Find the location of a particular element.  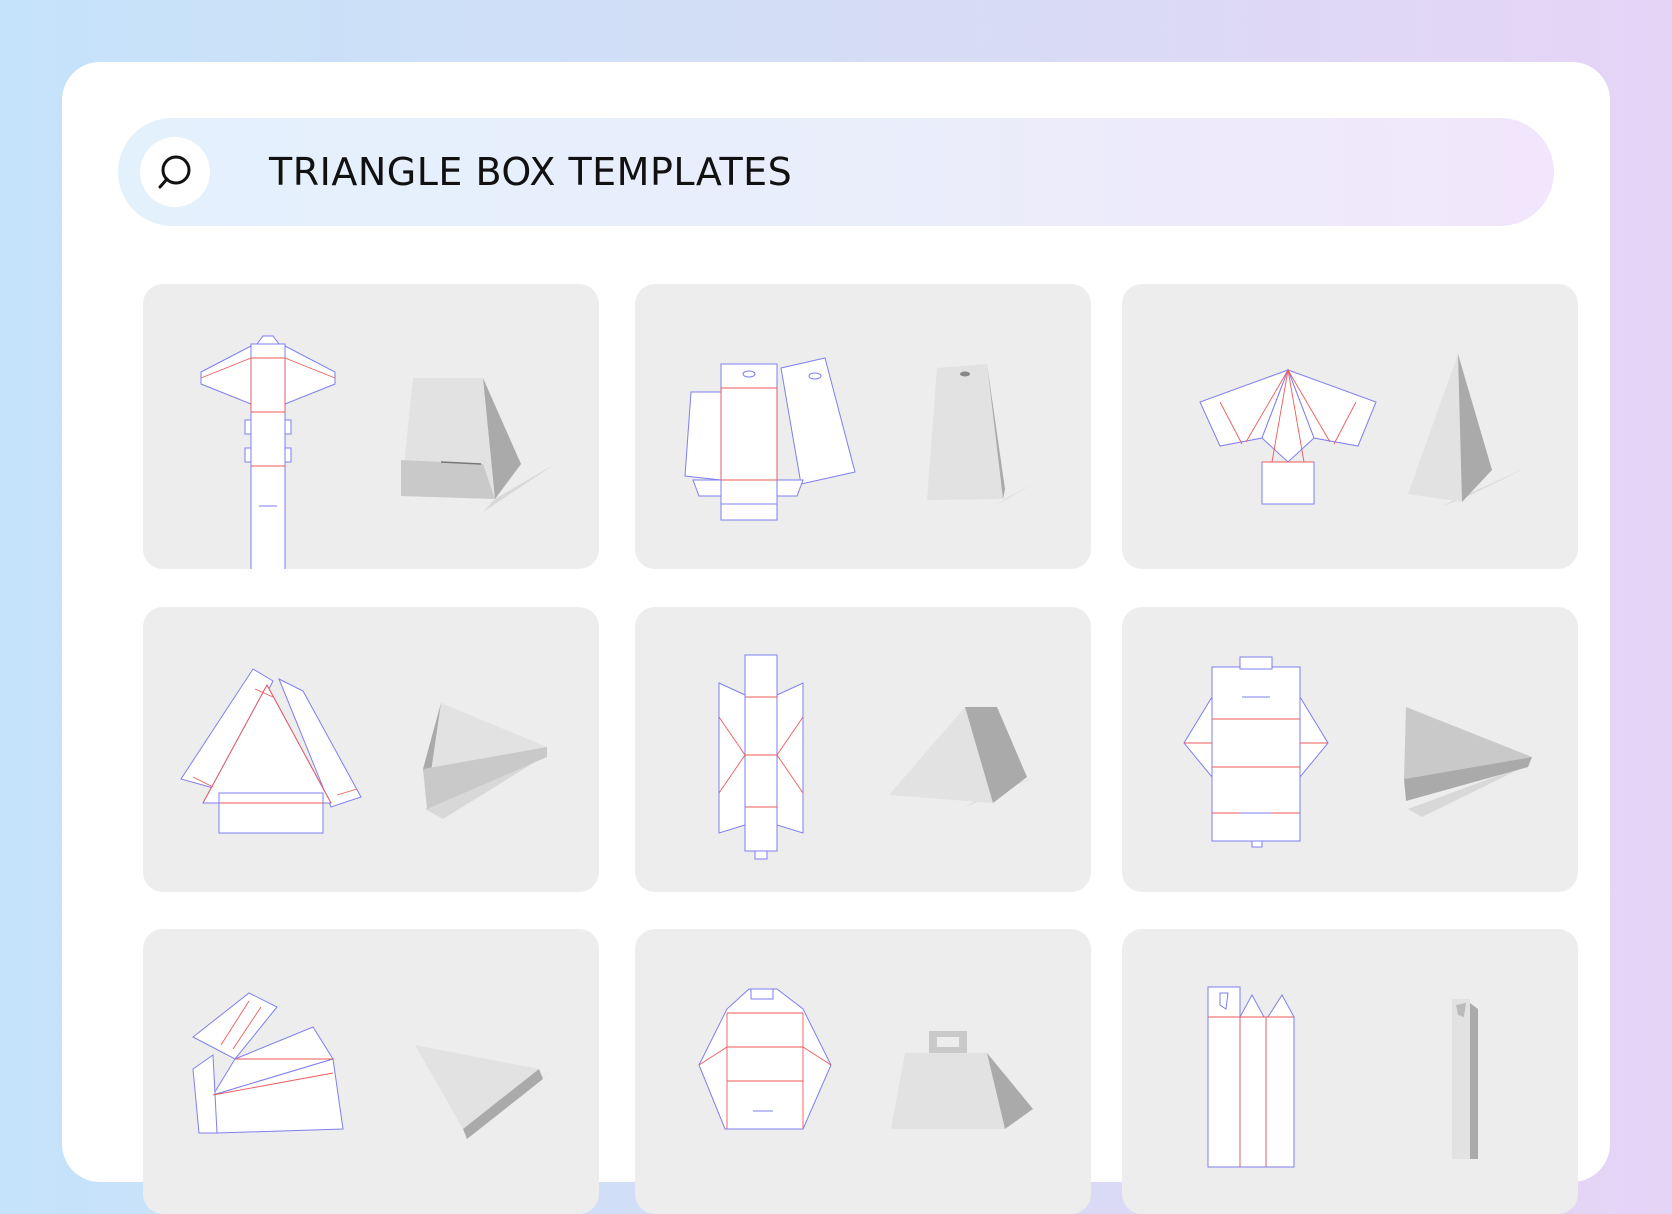

search-button is located at coordinates (175, 172).